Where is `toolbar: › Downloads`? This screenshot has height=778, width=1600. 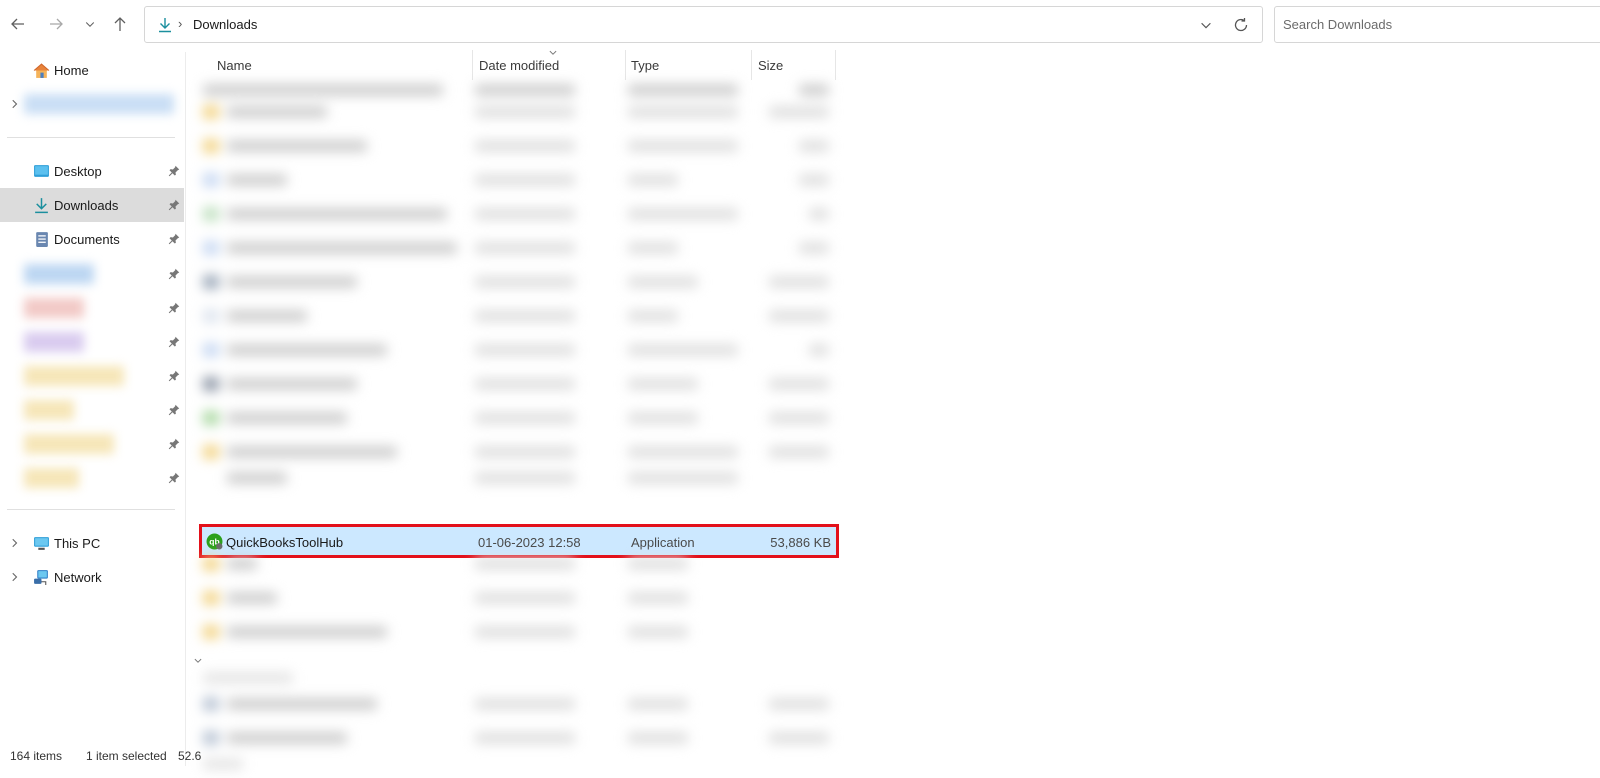
toolbar: › Downloads is located at coordinates (800, 24).